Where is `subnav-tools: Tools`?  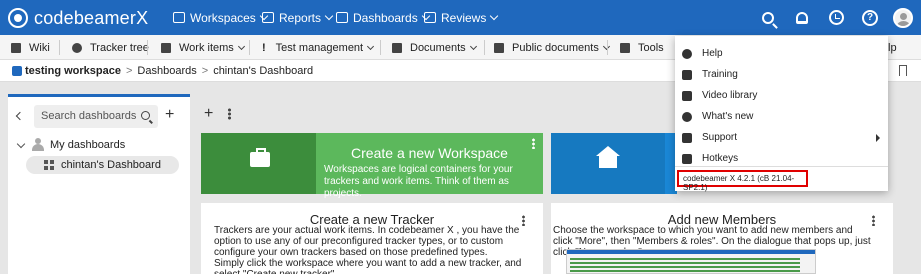 subnav-tools: Tools is located at coordinates (642, 47).